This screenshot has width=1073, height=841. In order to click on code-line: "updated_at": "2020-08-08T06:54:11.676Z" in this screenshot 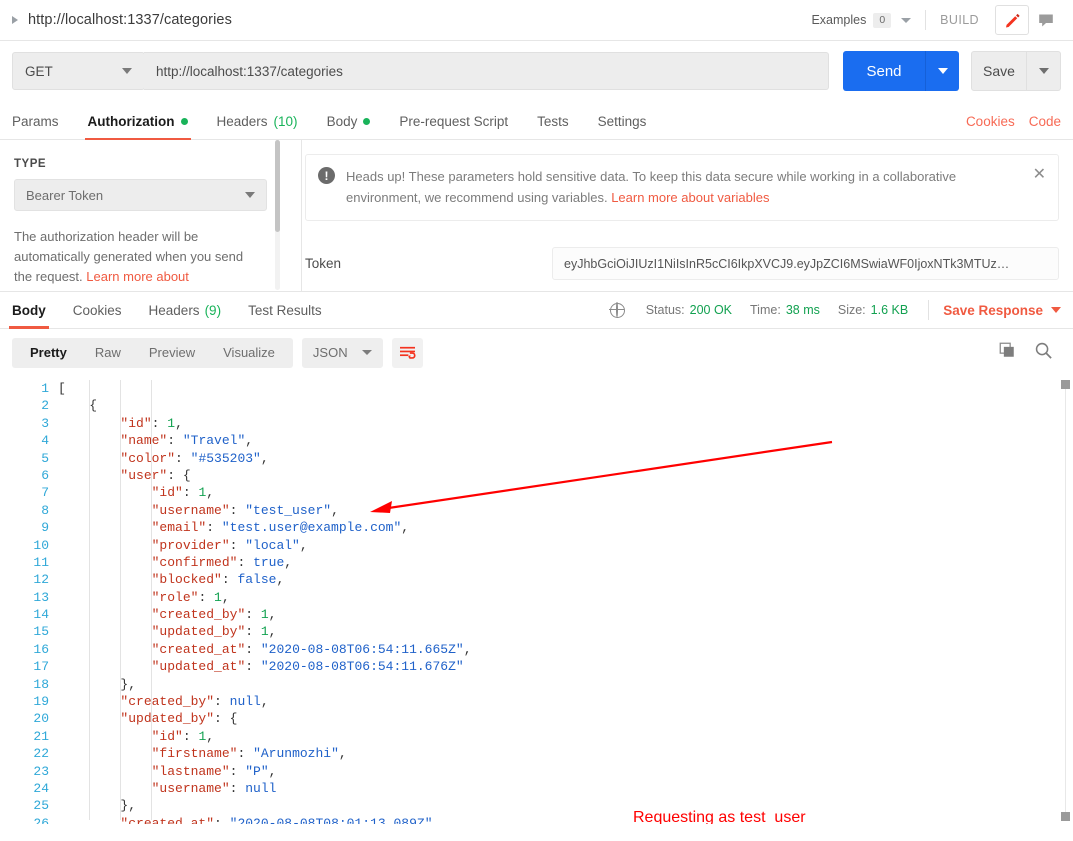, I will do `click(307, 667)`.